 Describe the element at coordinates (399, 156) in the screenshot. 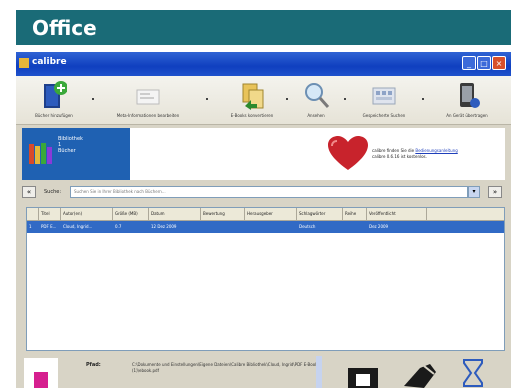

I see `info-text-suffix: calibre 0.6.16 ist kostenlos.` at that location.